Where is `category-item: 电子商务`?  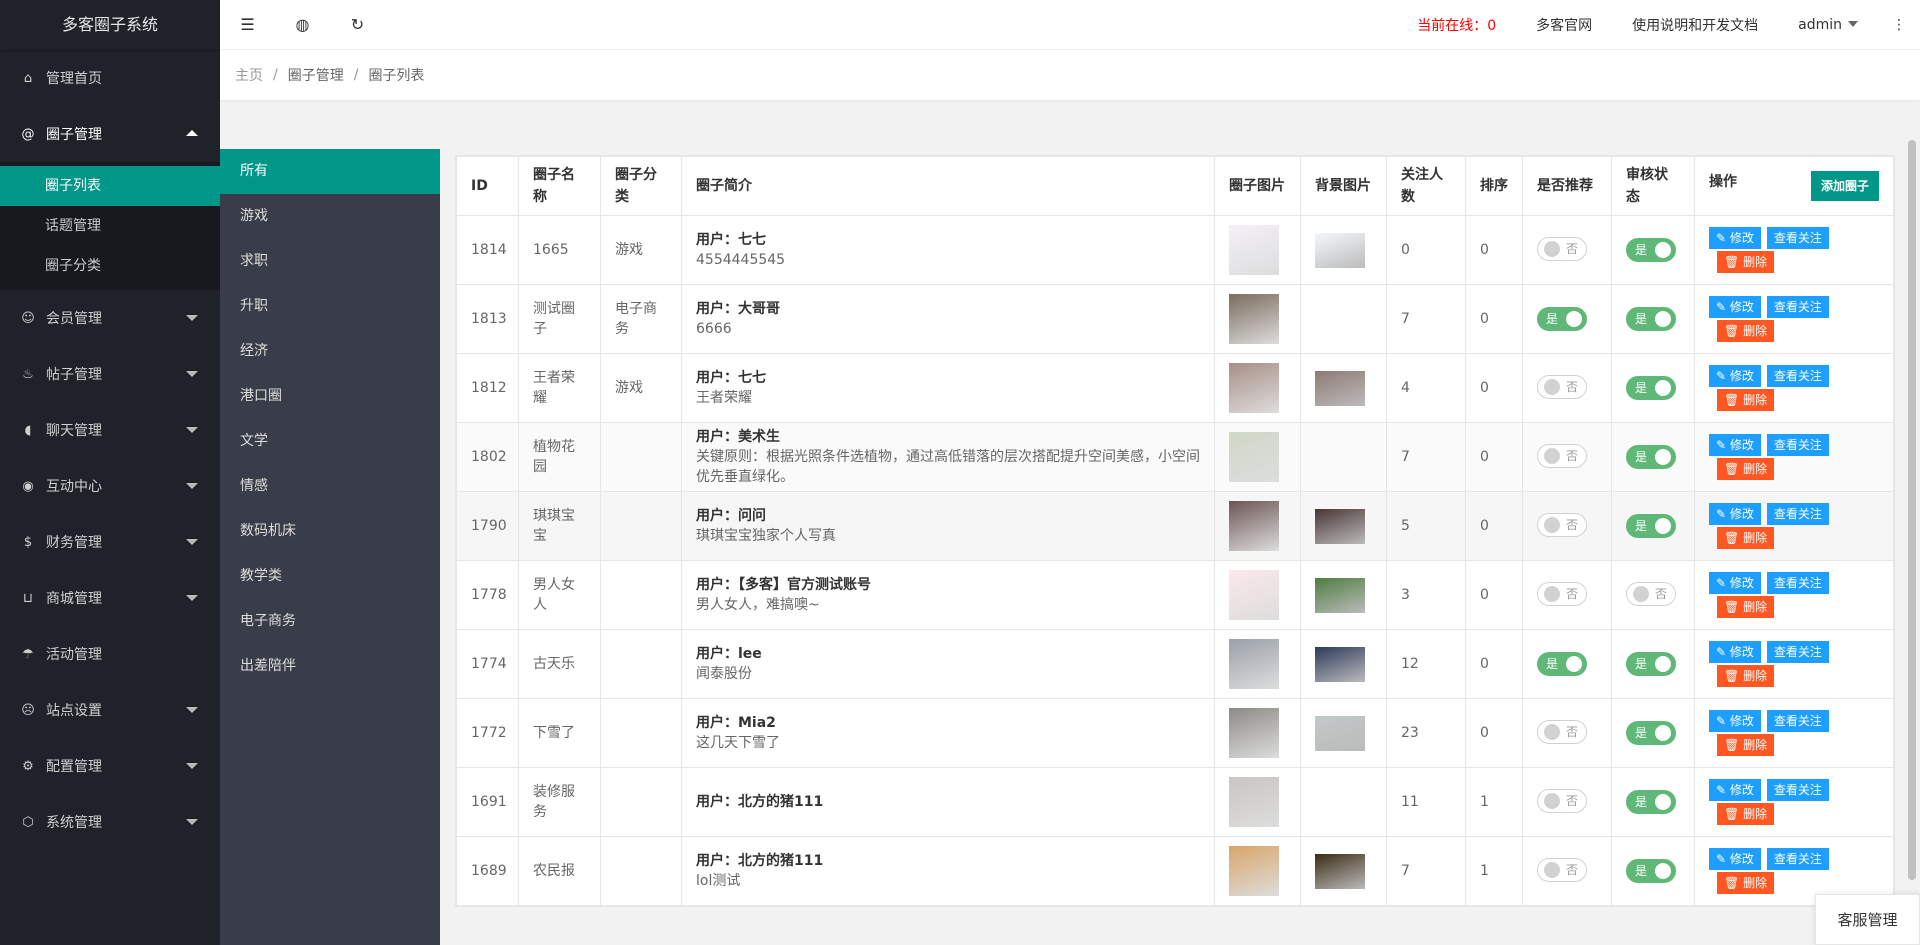
category-item: 电子商务 is located at coordinates (330, 621).